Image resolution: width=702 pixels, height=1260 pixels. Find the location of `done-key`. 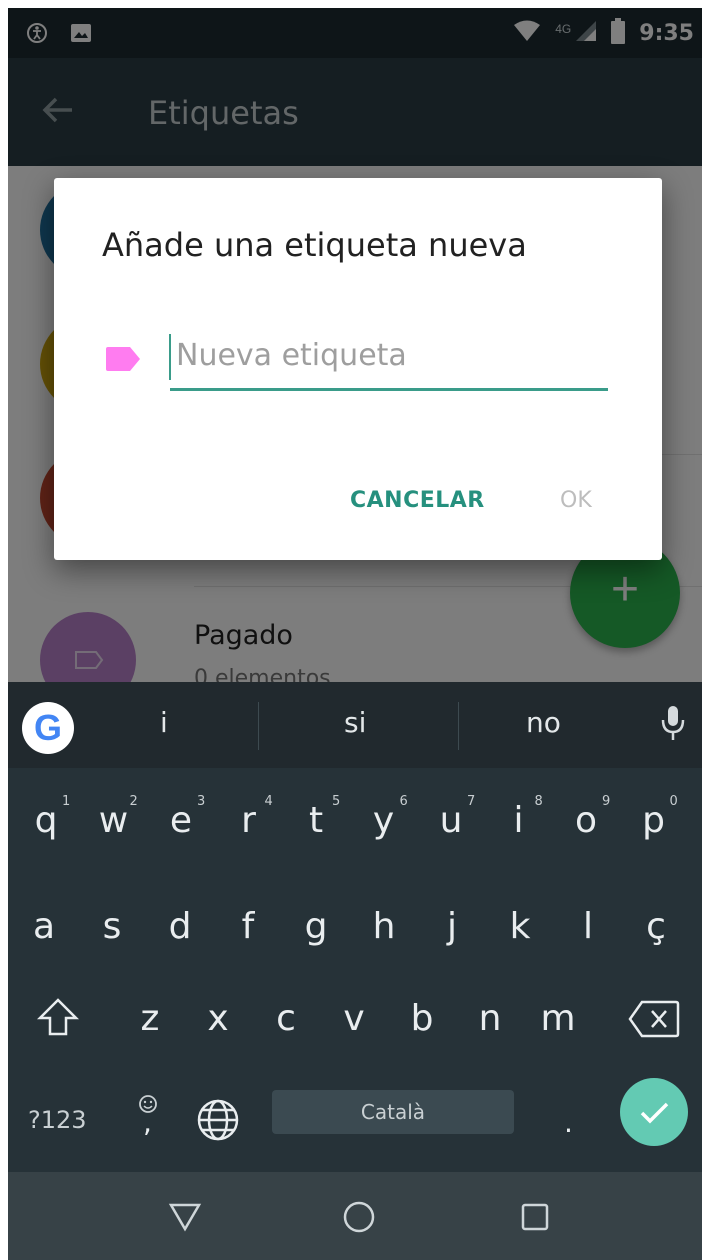

done-key is located at coordinates (654, 1112).